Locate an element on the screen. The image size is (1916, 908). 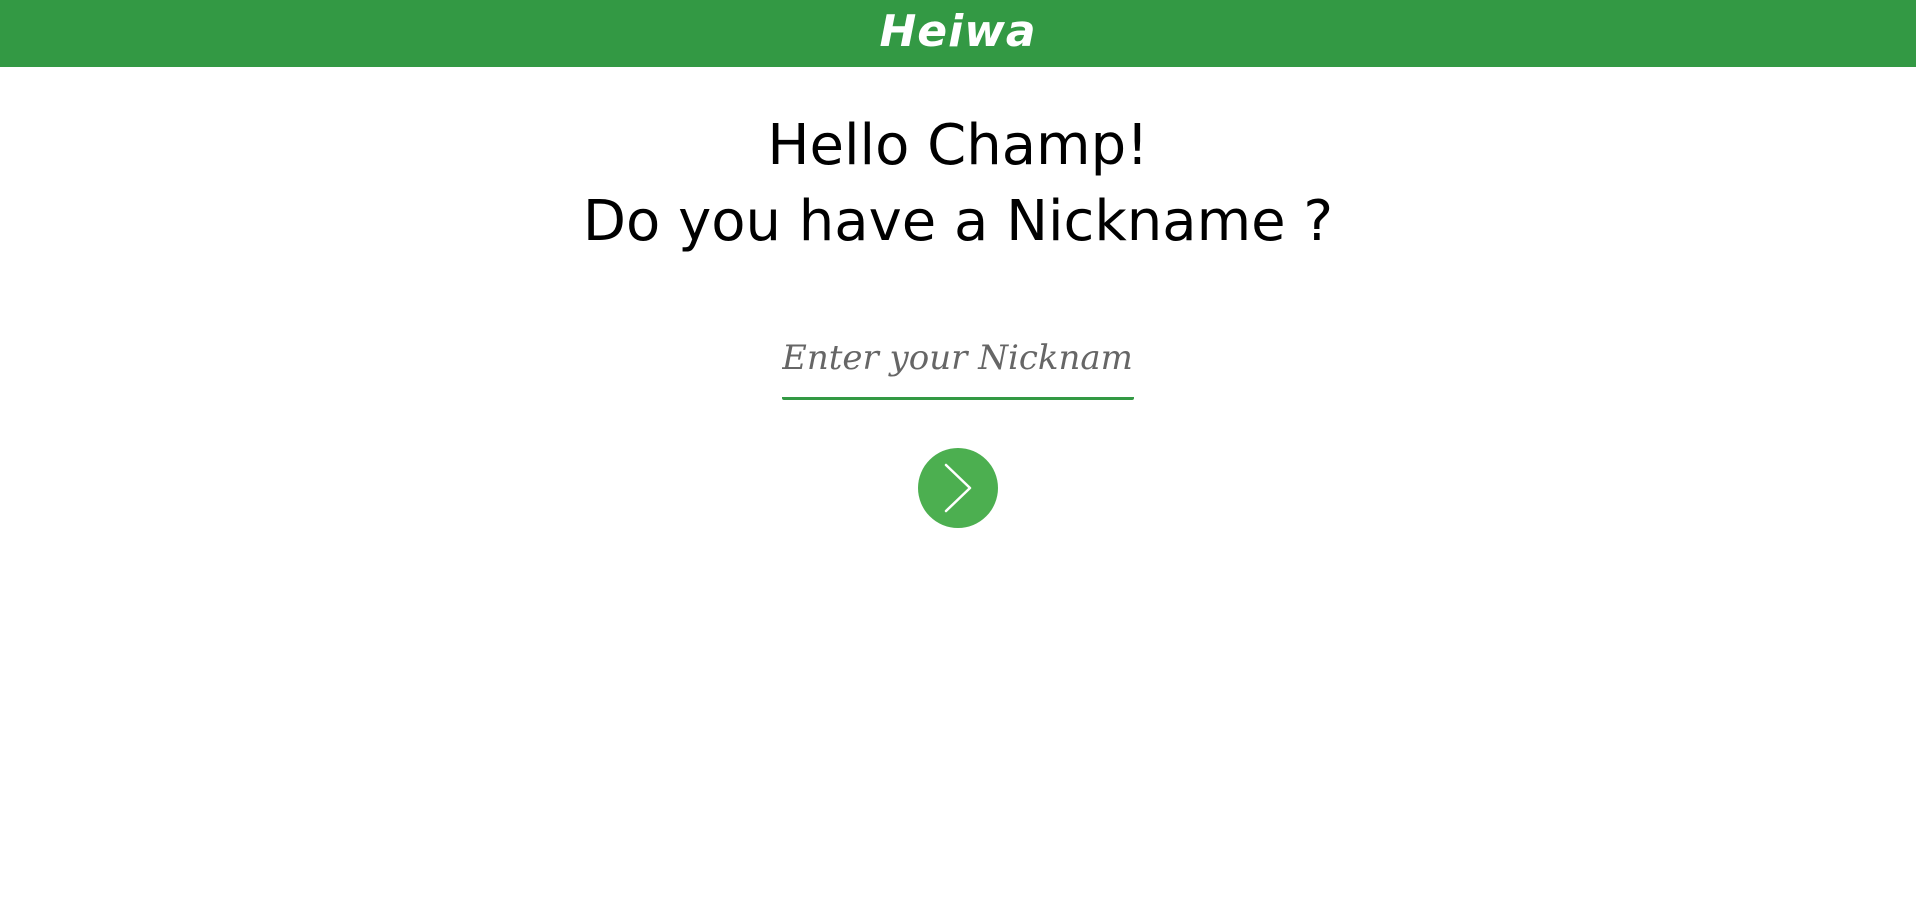
top-bar: Heiwa is located at coordinates (958, 33).